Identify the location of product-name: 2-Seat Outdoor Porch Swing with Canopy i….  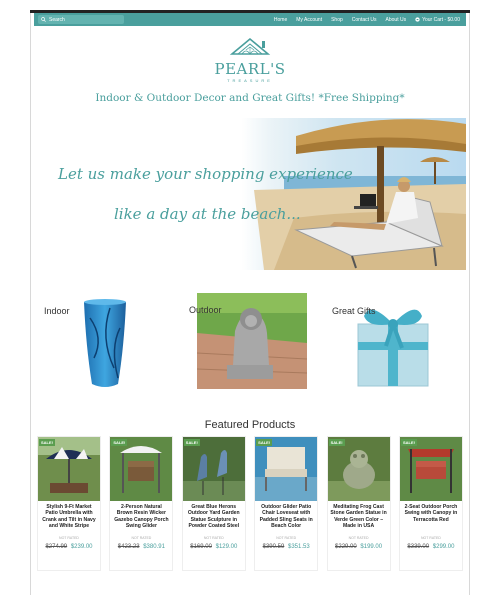
(431, 517).